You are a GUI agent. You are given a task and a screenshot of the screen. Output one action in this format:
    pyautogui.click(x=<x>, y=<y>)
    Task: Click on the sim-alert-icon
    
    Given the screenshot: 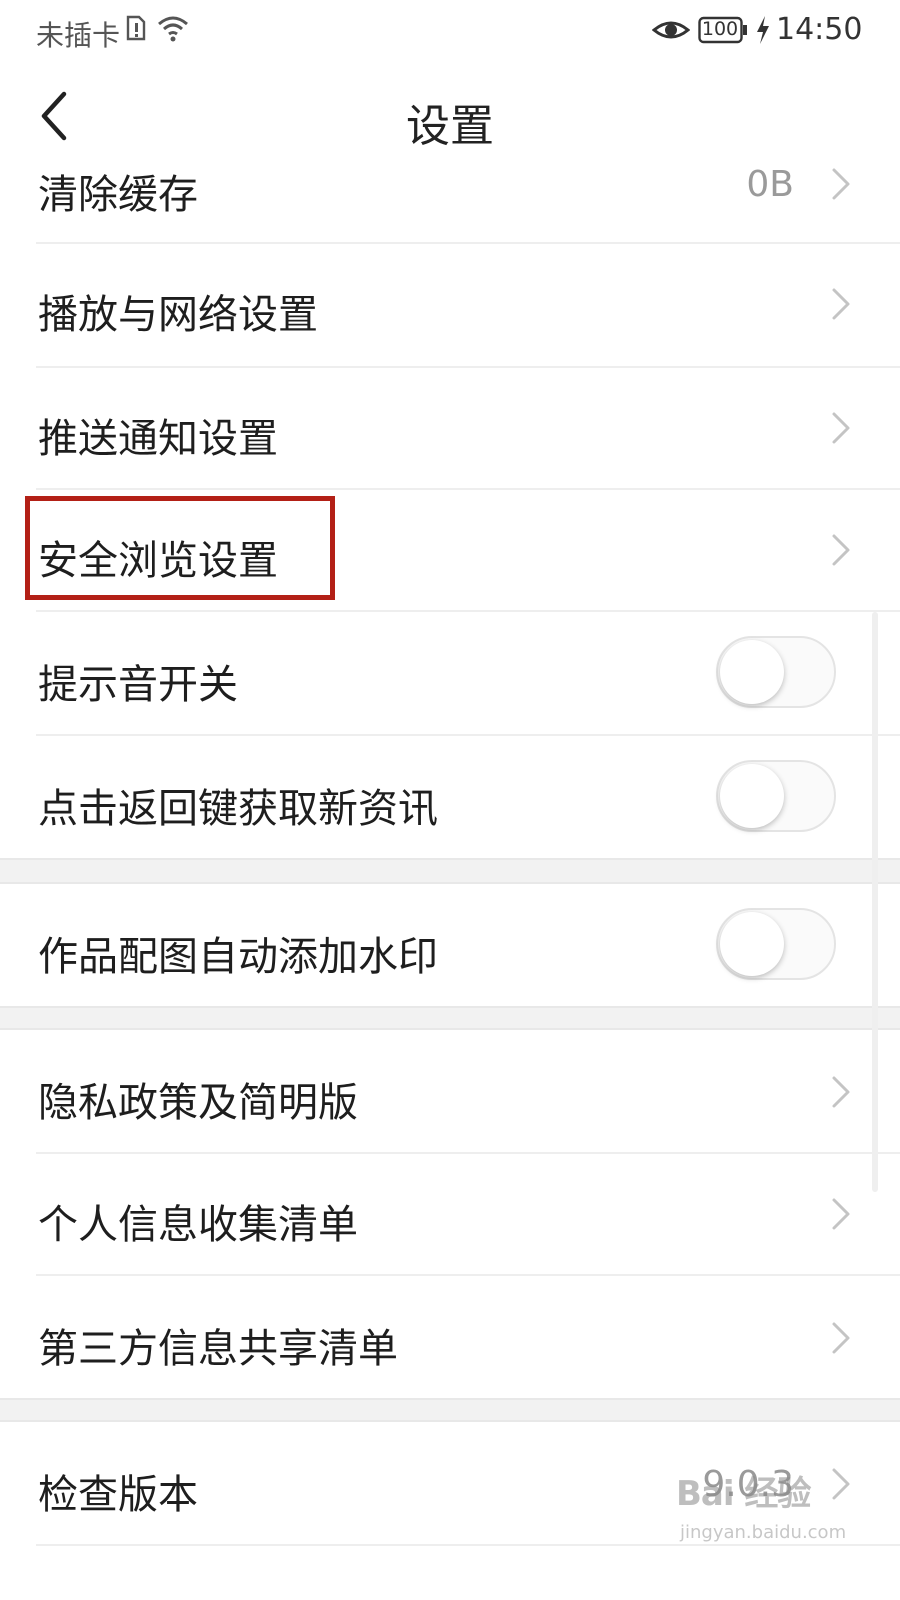 What is the action you would take?
    pyautogui.click(x=136, y=28)
    